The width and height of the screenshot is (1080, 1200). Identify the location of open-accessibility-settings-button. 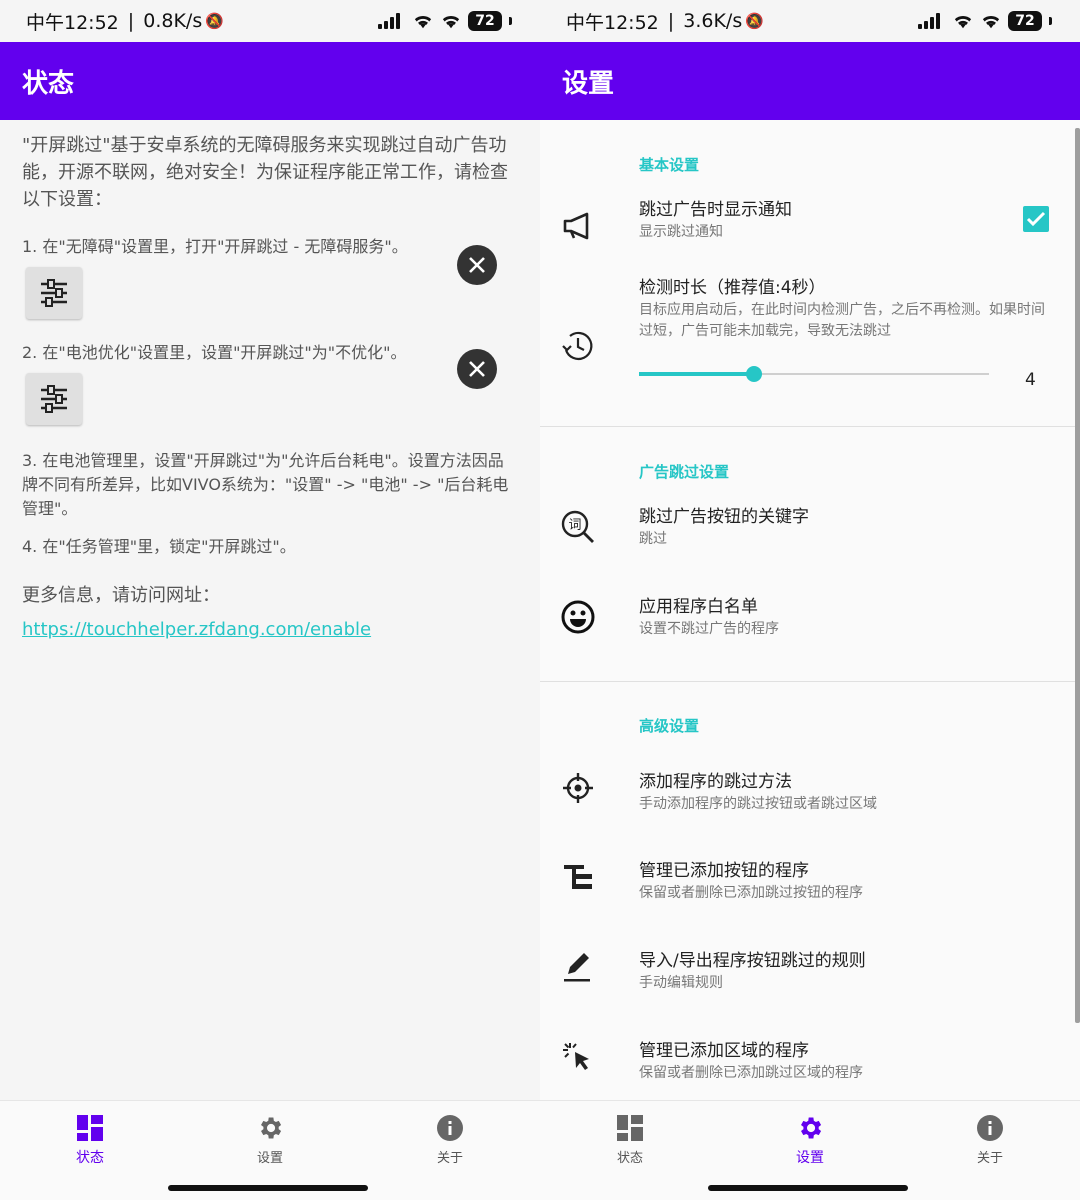
(54, 293).